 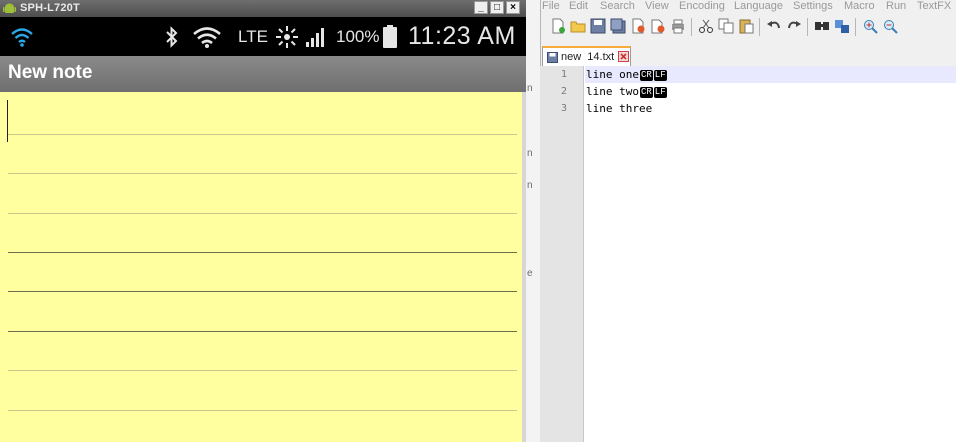 What do you see at coordinates (770, 108) in the screenshot?
I see `code-line: line three` at bounding box center [770, 108].